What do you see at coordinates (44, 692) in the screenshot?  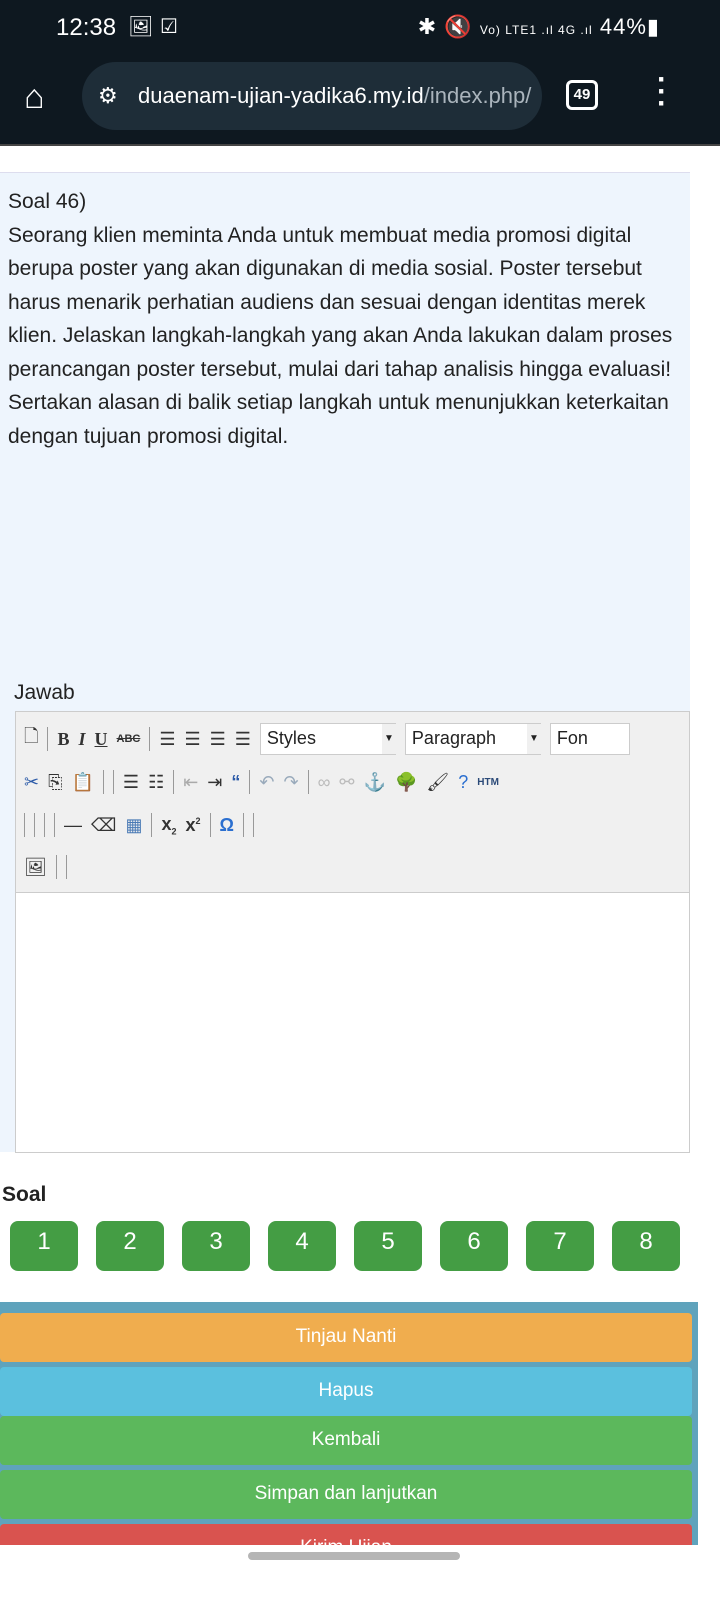 I see `answer-label: Jawab` at bounding box center [44, 692].